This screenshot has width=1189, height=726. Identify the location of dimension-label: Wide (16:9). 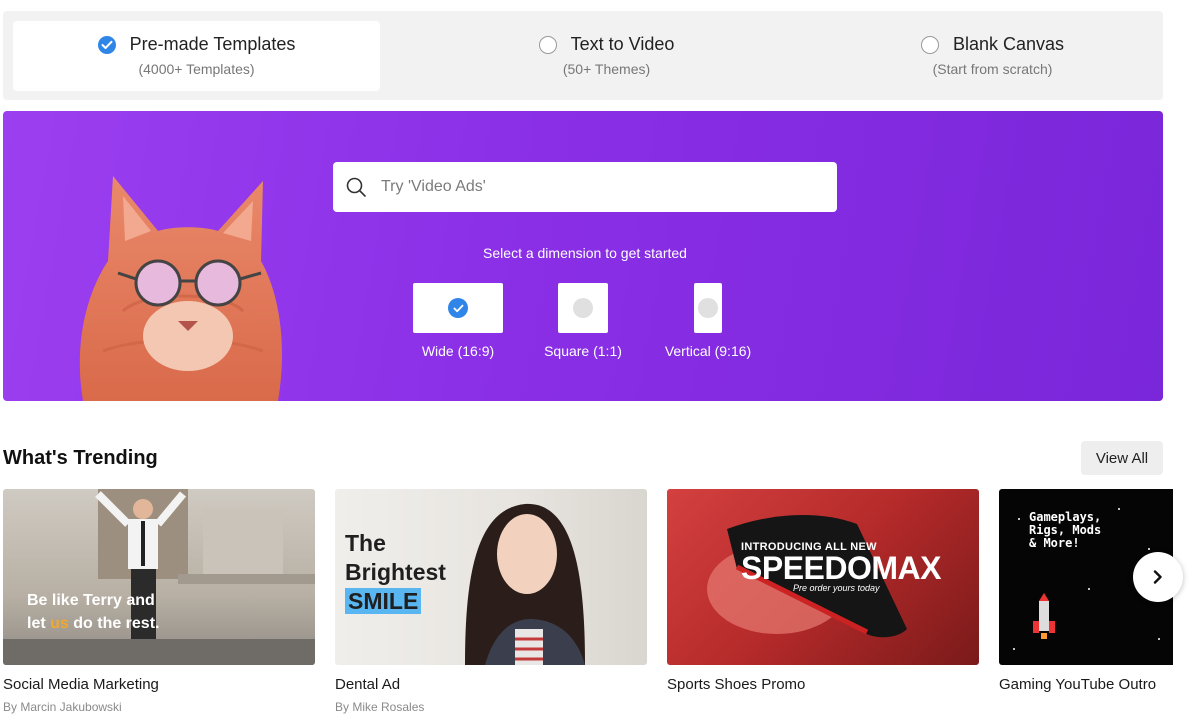
(458, 351).